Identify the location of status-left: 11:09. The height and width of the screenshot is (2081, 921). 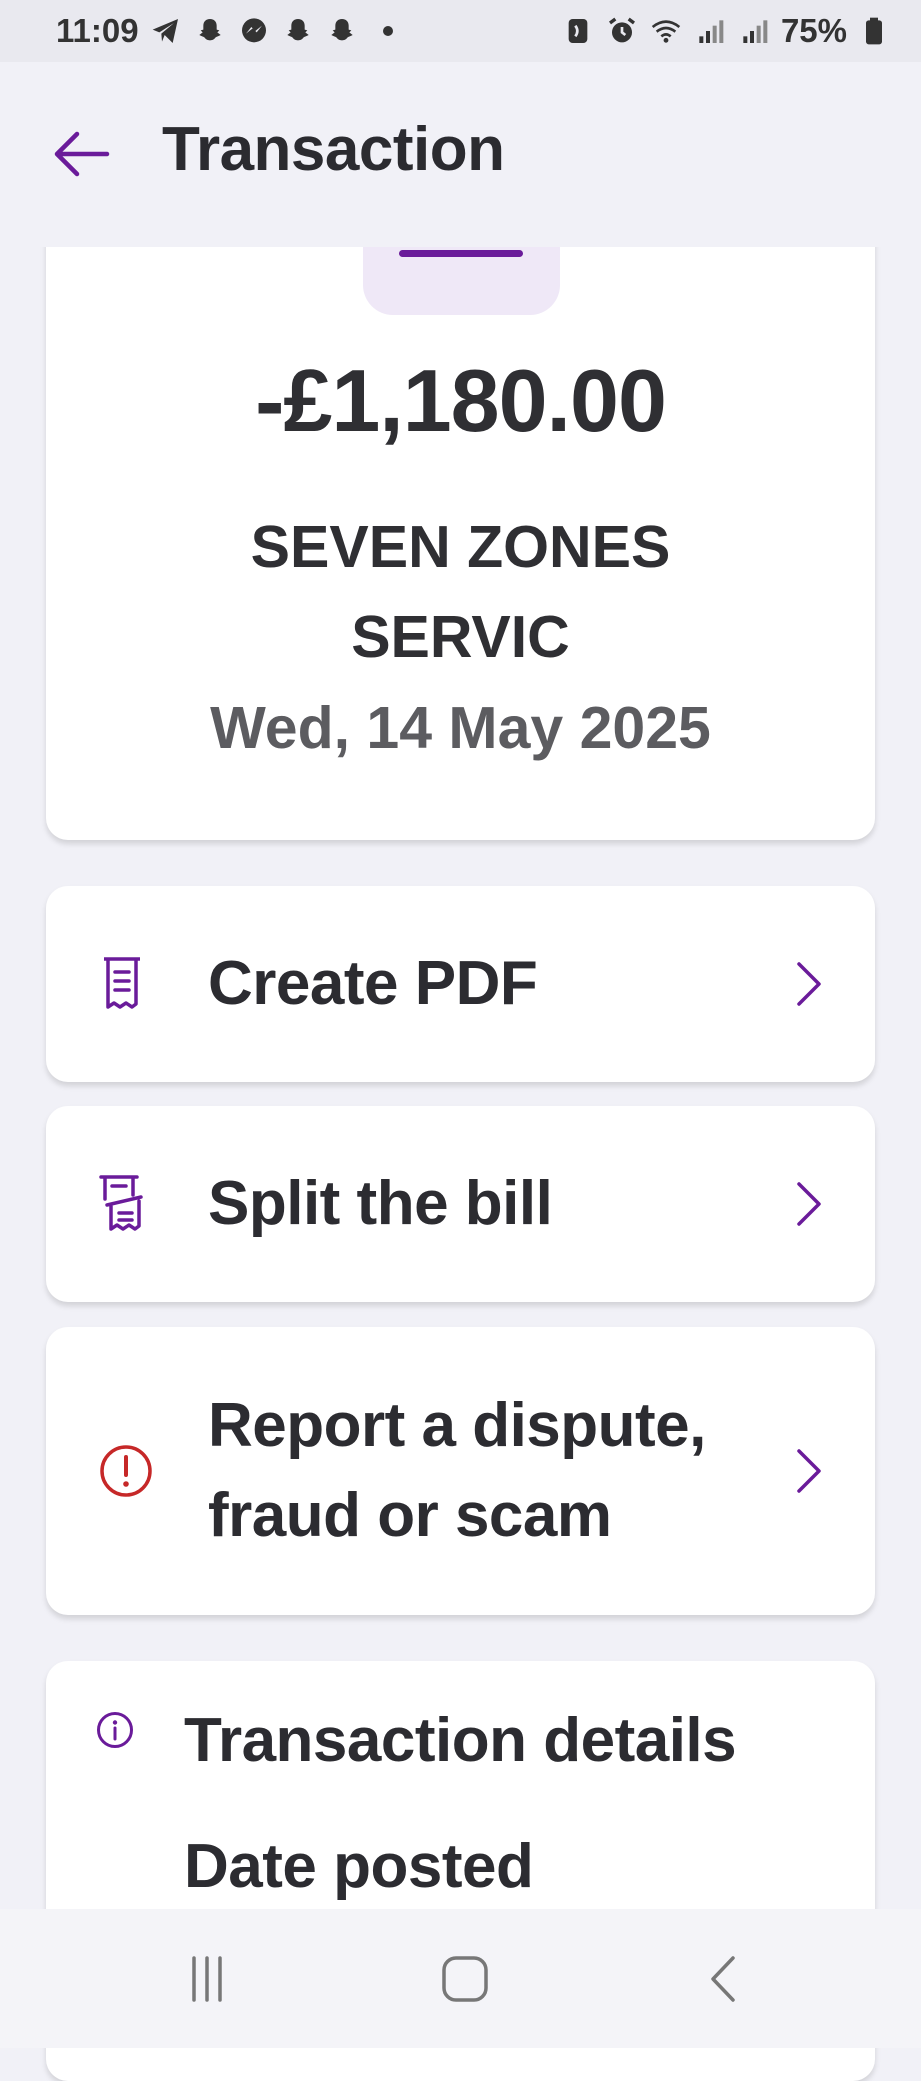
(224, 31).